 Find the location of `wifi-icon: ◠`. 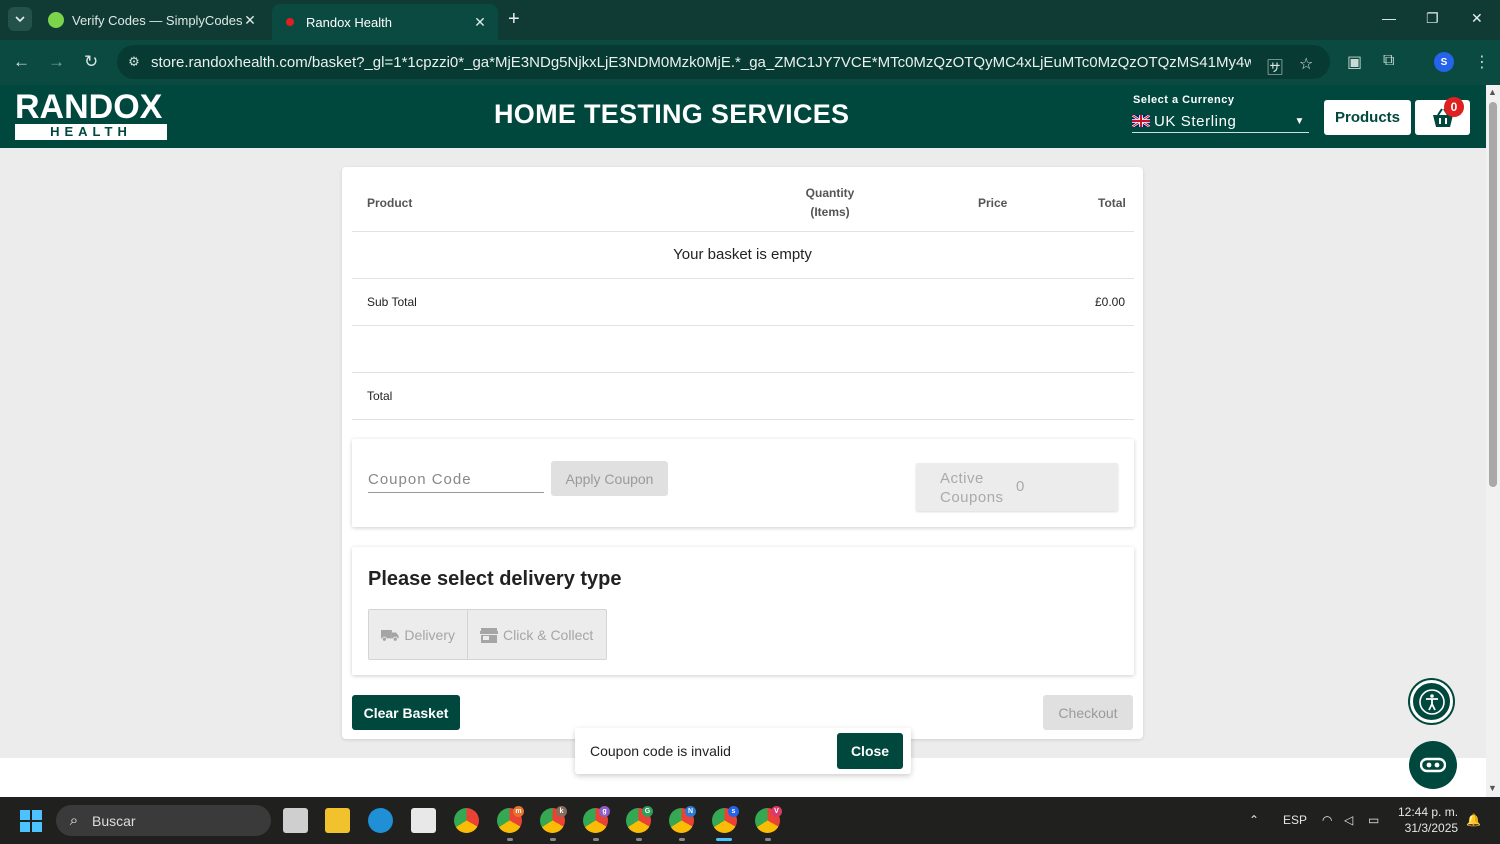

wifi-icon: ◠ is located at coordinates (1327, 820).